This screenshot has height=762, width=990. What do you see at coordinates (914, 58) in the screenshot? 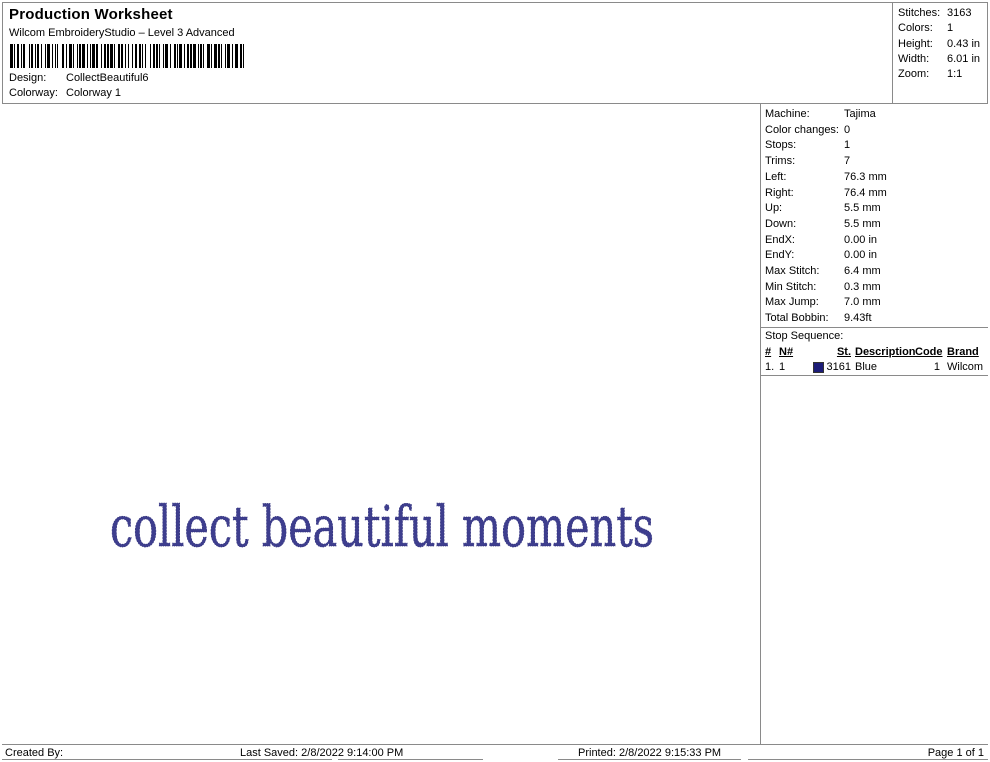
I see `width-label: Width:` at bounding box center [914, 58].